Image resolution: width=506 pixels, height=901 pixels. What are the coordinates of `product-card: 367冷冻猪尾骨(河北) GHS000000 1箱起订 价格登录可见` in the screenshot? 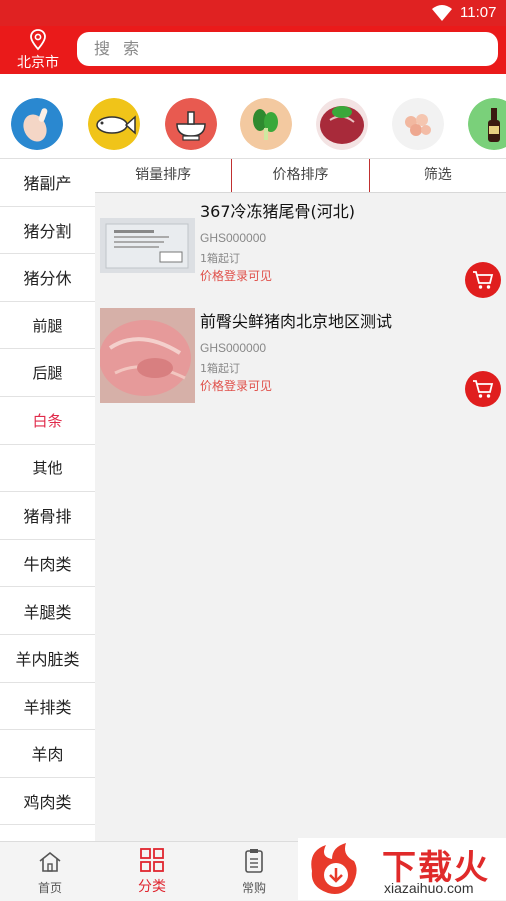 It's located at (300, 252).